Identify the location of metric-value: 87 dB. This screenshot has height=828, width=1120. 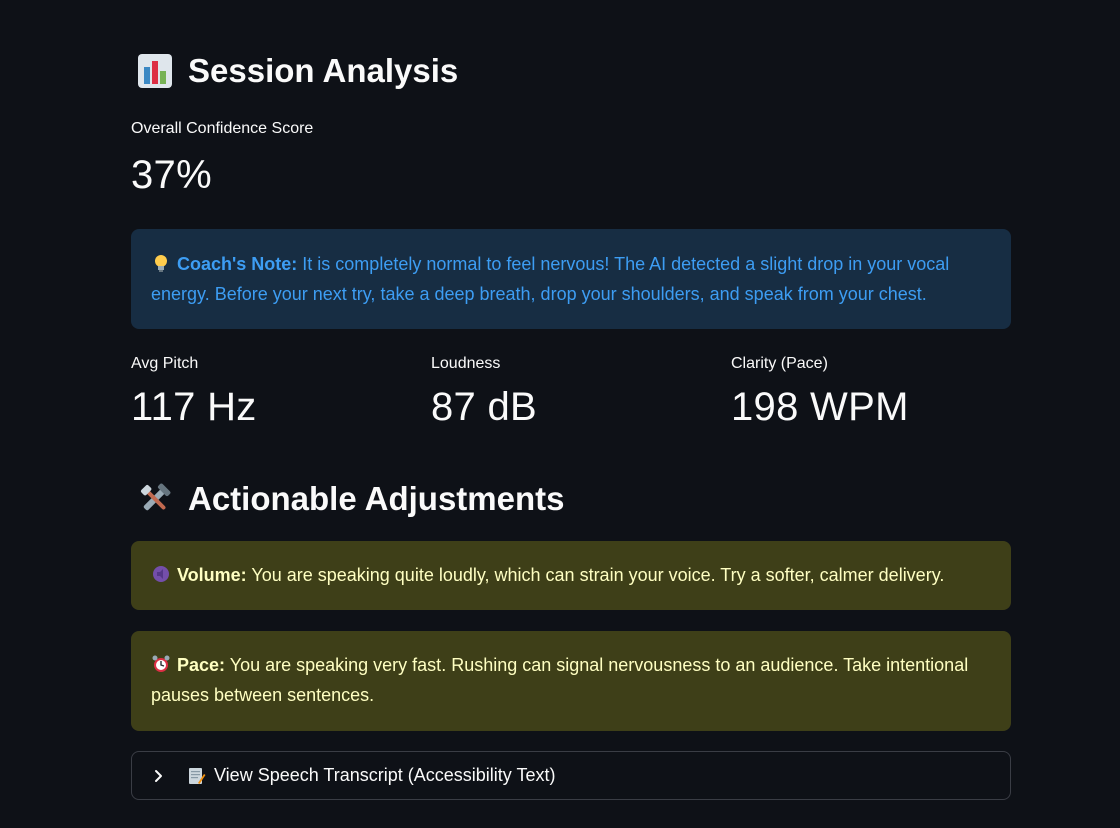
(484, 407).